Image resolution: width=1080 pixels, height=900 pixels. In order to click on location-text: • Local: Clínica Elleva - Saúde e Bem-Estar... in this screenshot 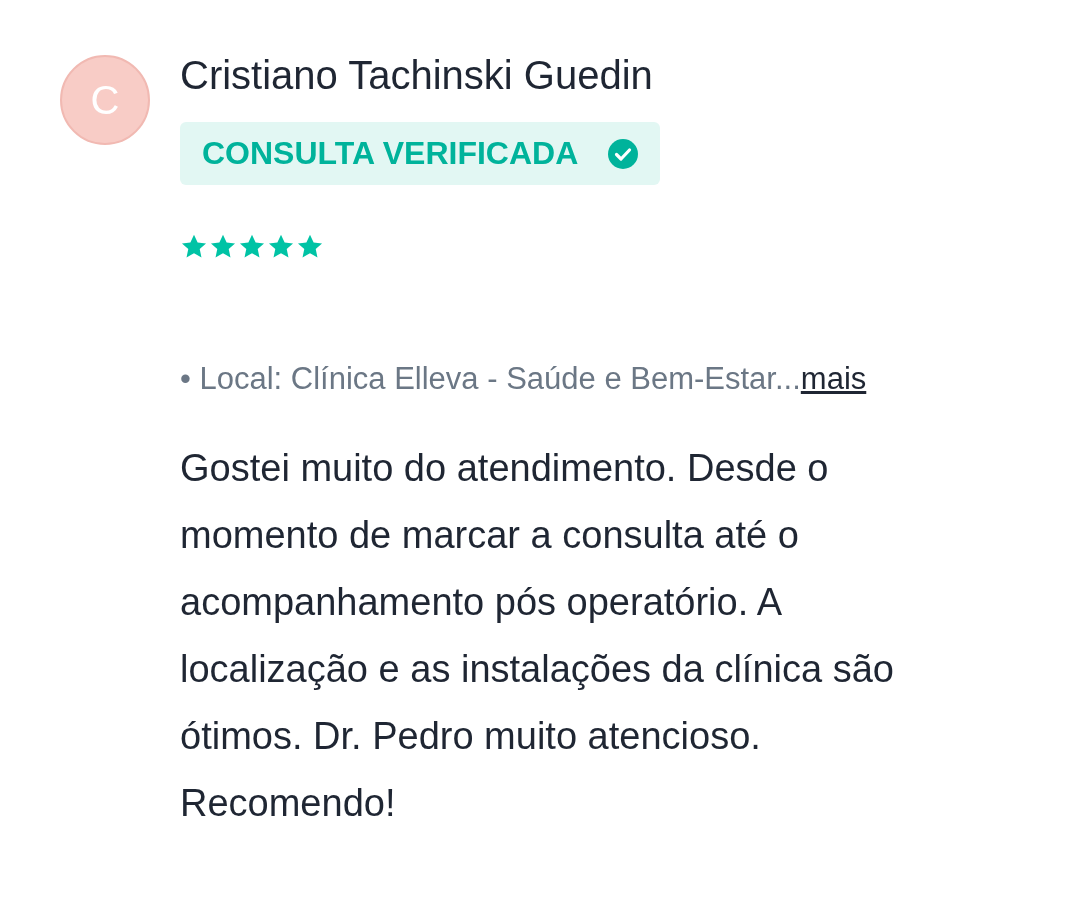, I will do `click(490, 378)`.